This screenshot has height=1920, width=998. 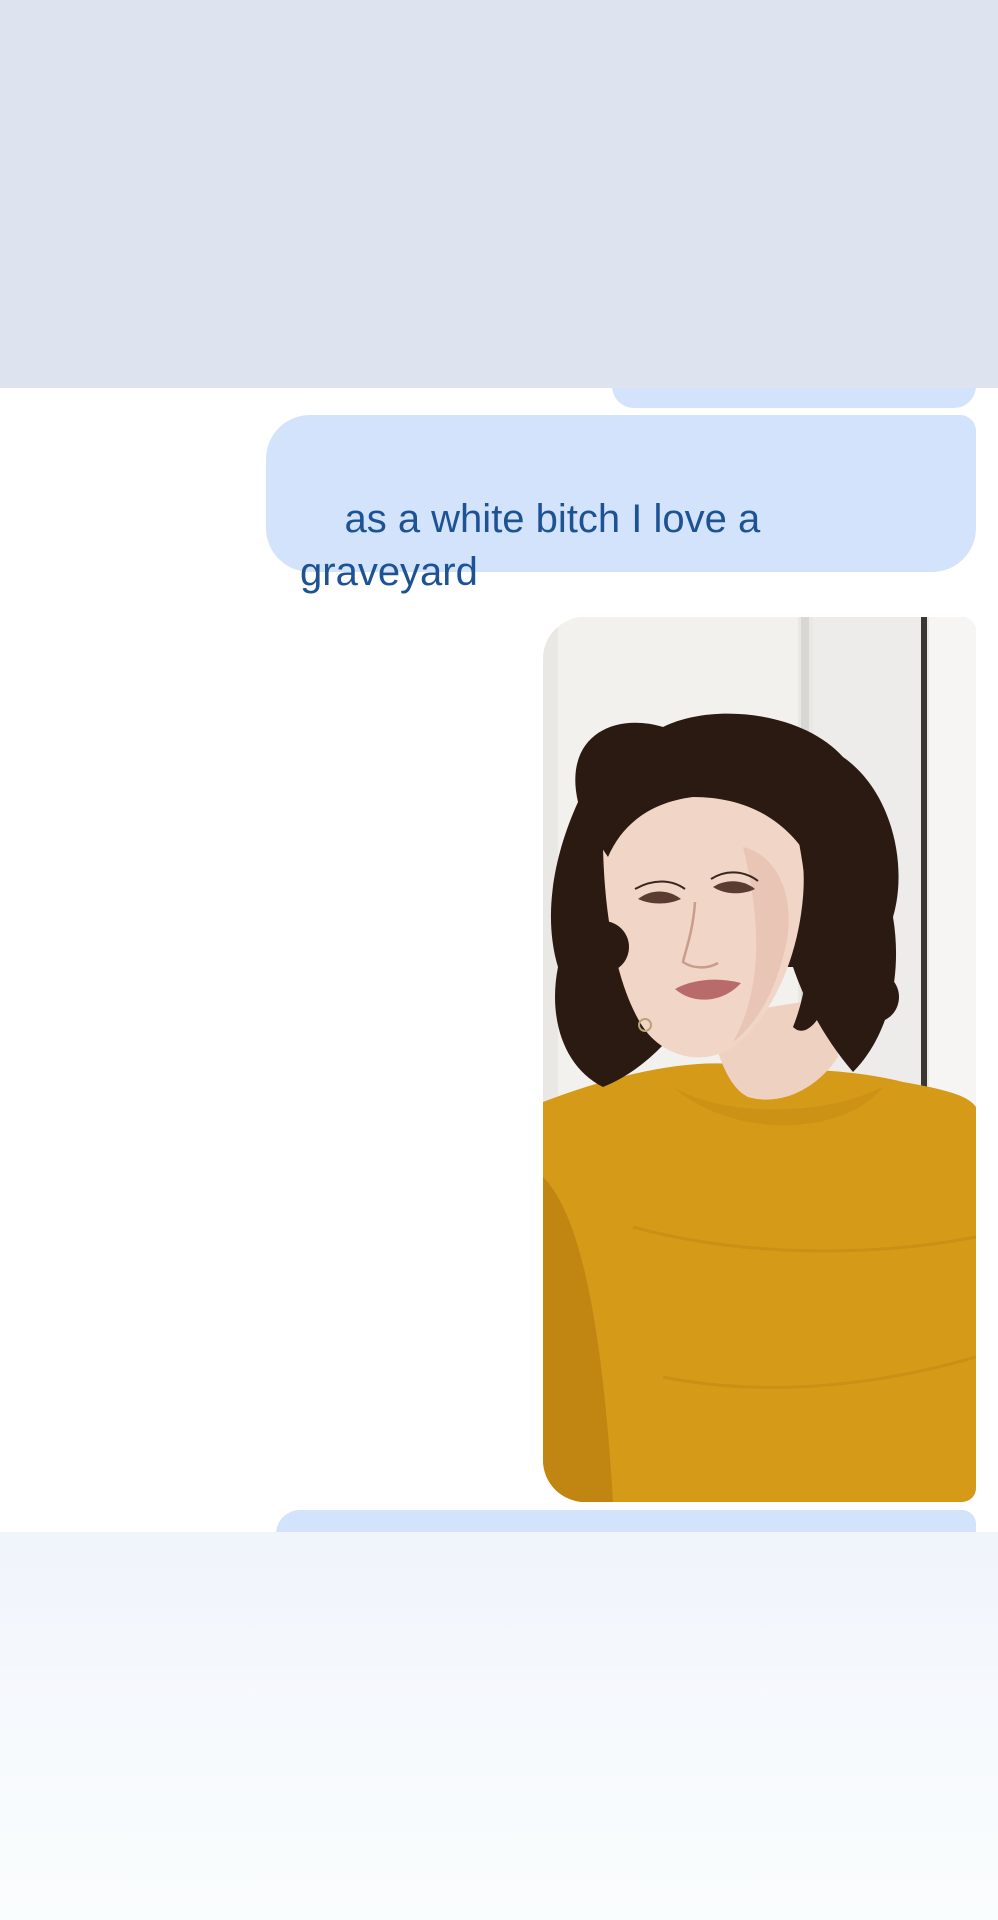 I want to click on message-text: as a white bitch I love a graveyard, so click(x=530, y=545).